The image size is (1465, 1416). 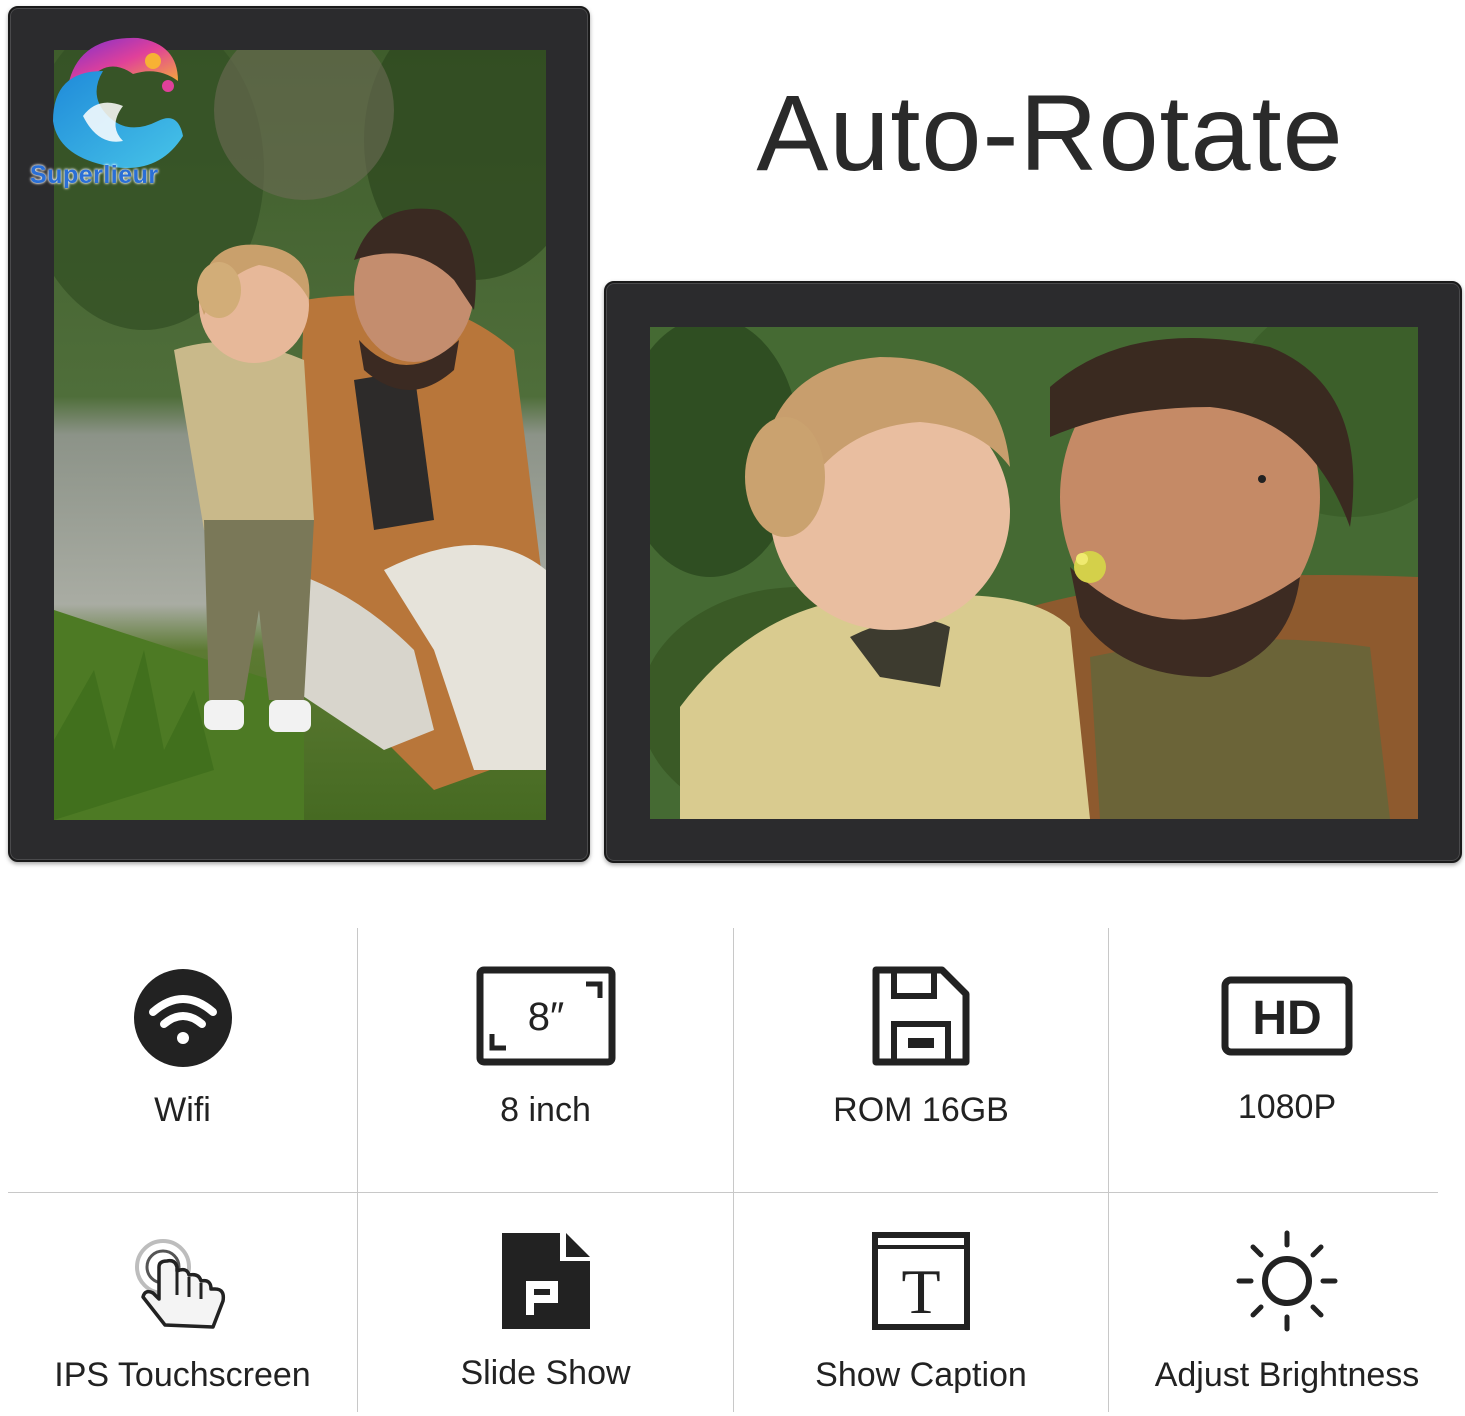 What do you see at coordinates (1050, 132) in the screenshot?
I see `headline-title: Auto-Rotate` at bounding box center [1050, 132].